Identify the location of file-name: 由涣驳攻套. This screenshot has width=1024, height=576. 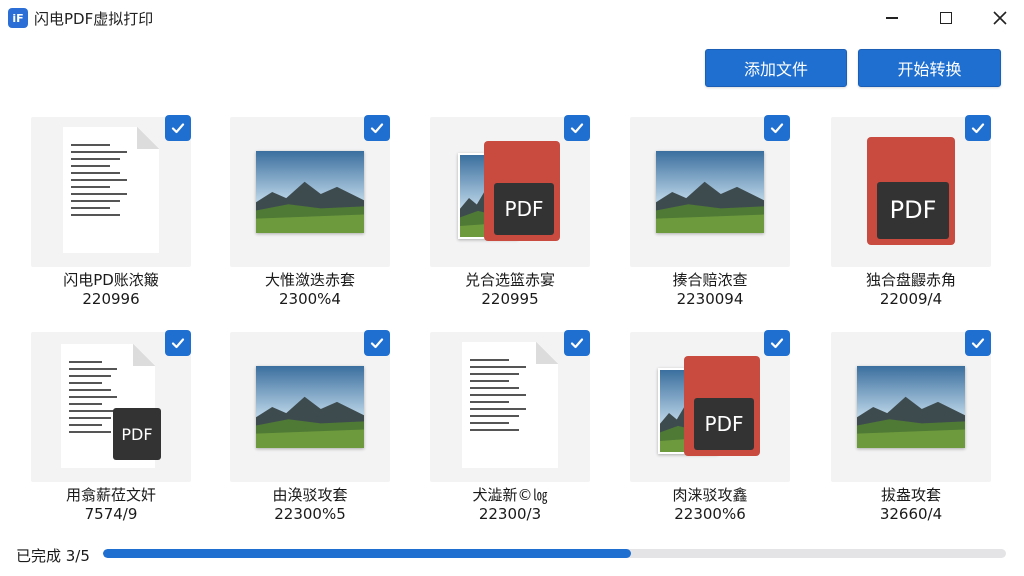
(310, 495).